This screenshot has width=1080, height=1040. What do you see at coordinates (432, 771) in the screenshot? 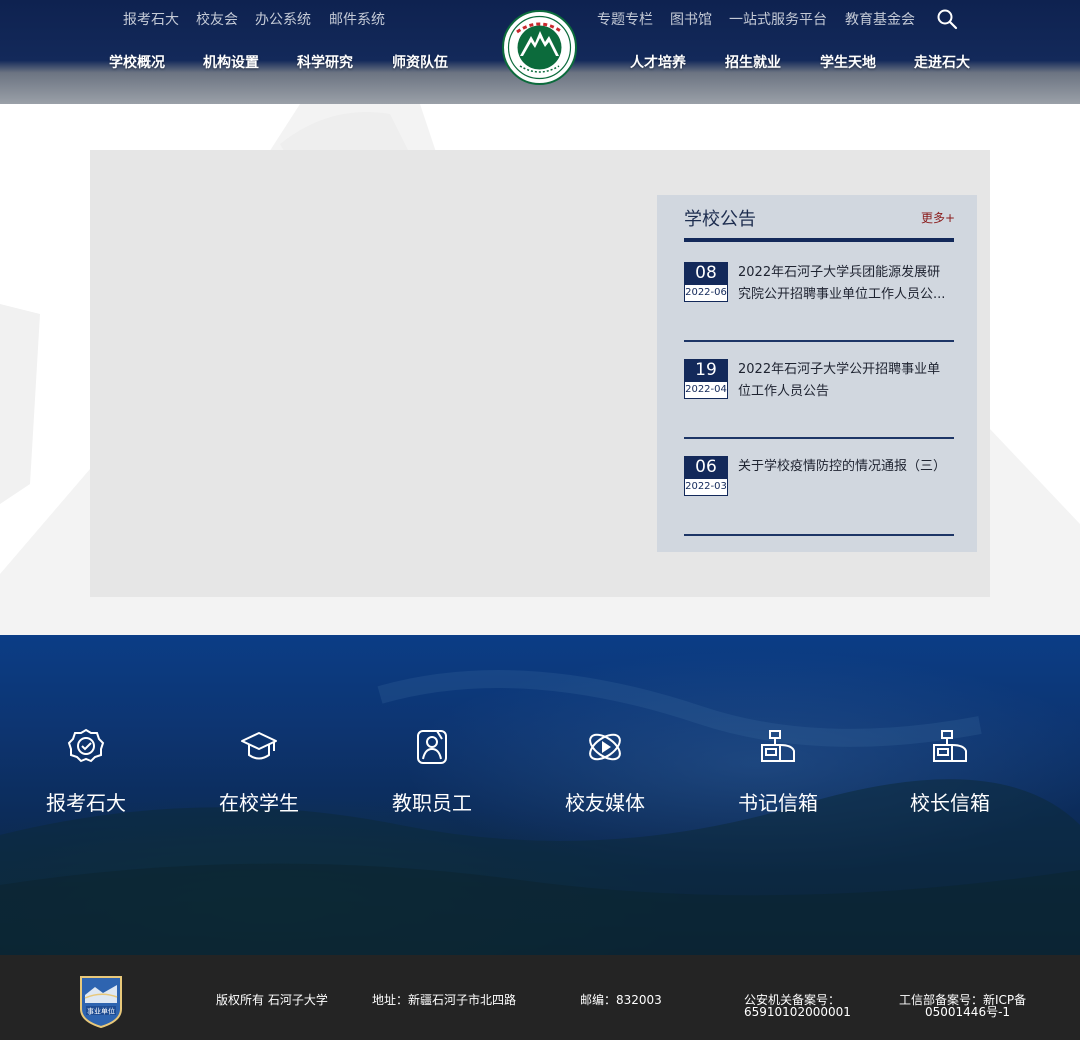
I see `quick-link-staff: 教职员工` at bounding box center [432, 771].